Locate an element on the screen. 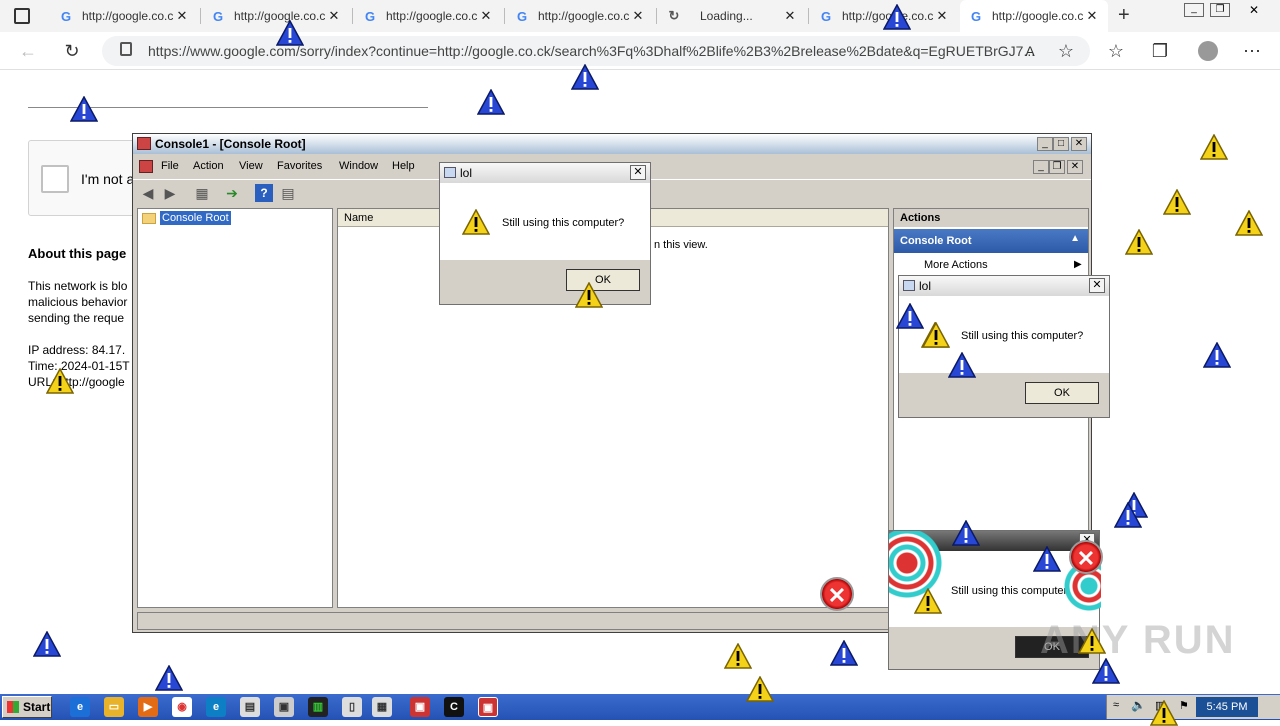 Image resolution: width=1280 pixels, height=726 pixels. menu-file: File is located at coordinates (170, 166).